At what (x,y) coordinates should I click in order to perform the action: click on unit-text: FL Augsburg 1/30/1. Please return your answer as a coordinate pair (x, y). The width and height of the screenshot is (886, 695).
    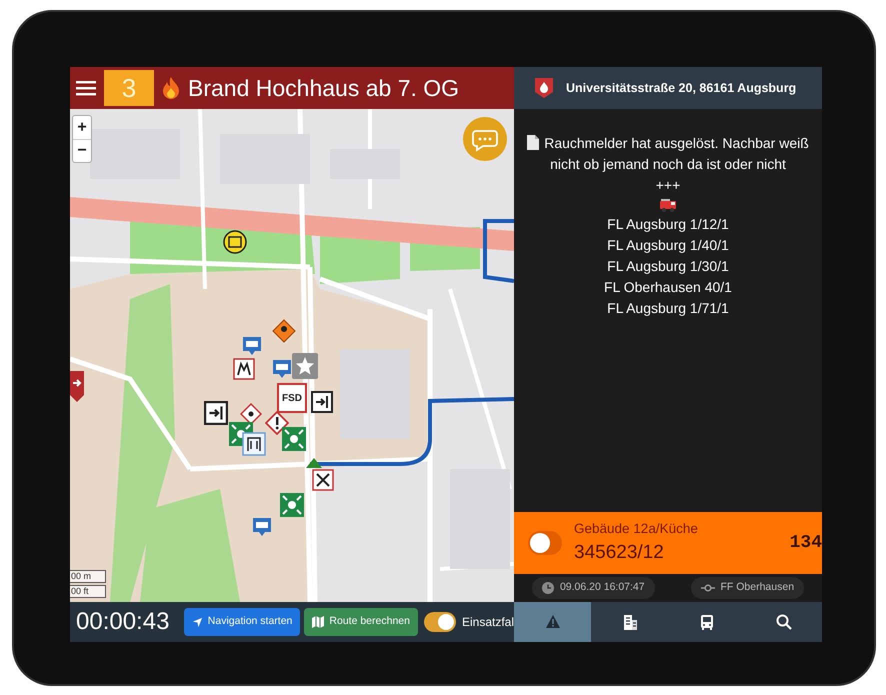
    Looking at the image, I should click on (668, 266).